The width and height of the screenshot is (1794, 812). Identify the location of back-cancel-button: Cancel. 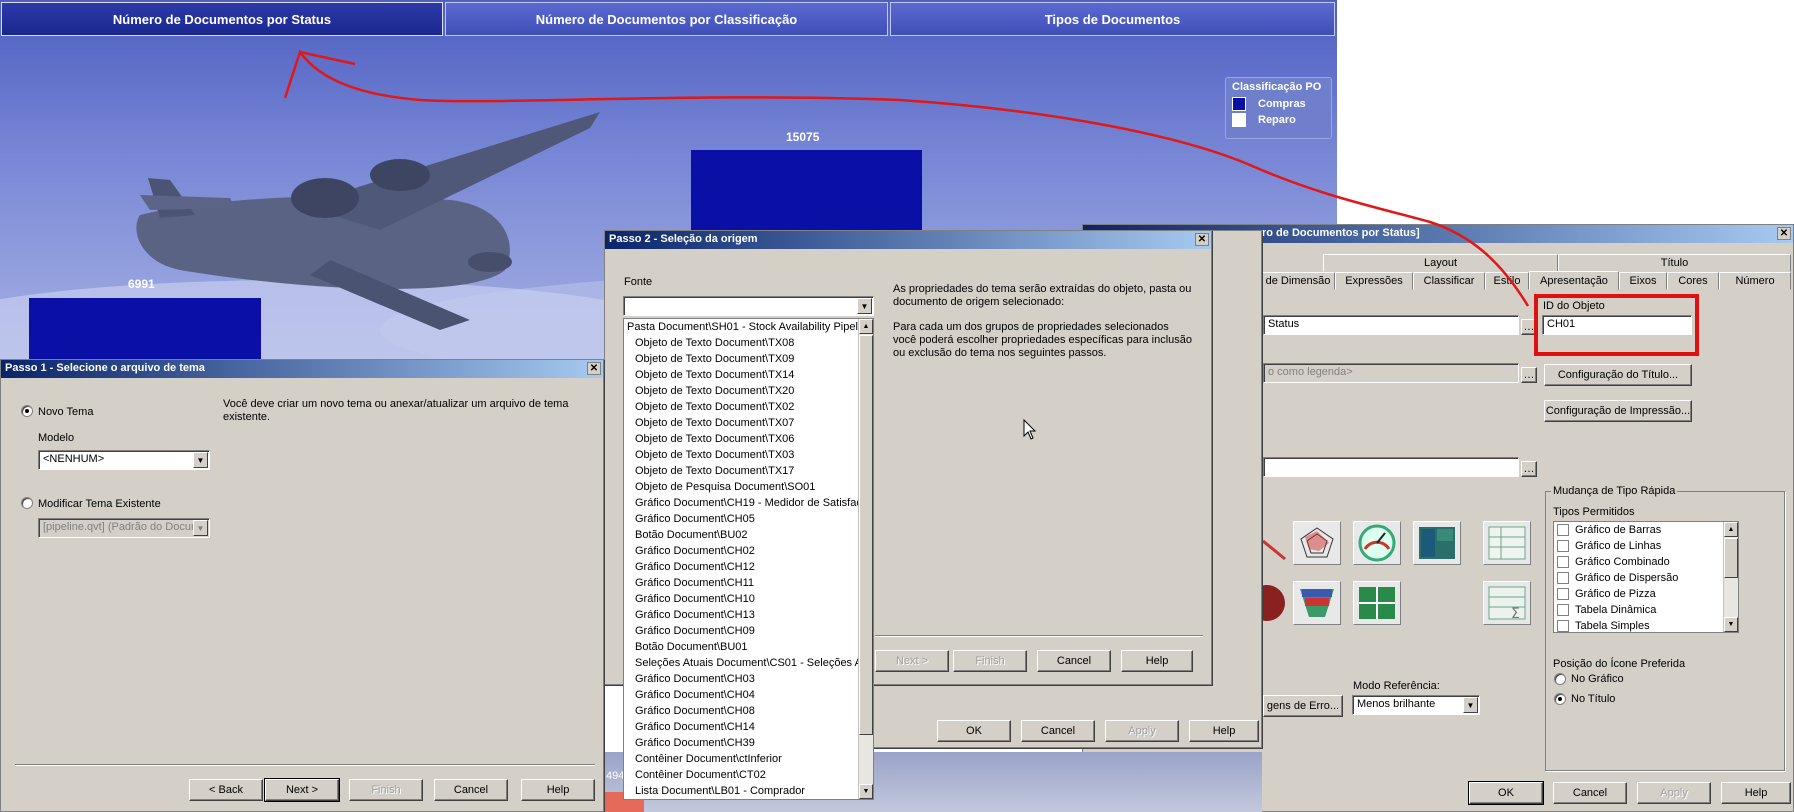
(1058, 731).